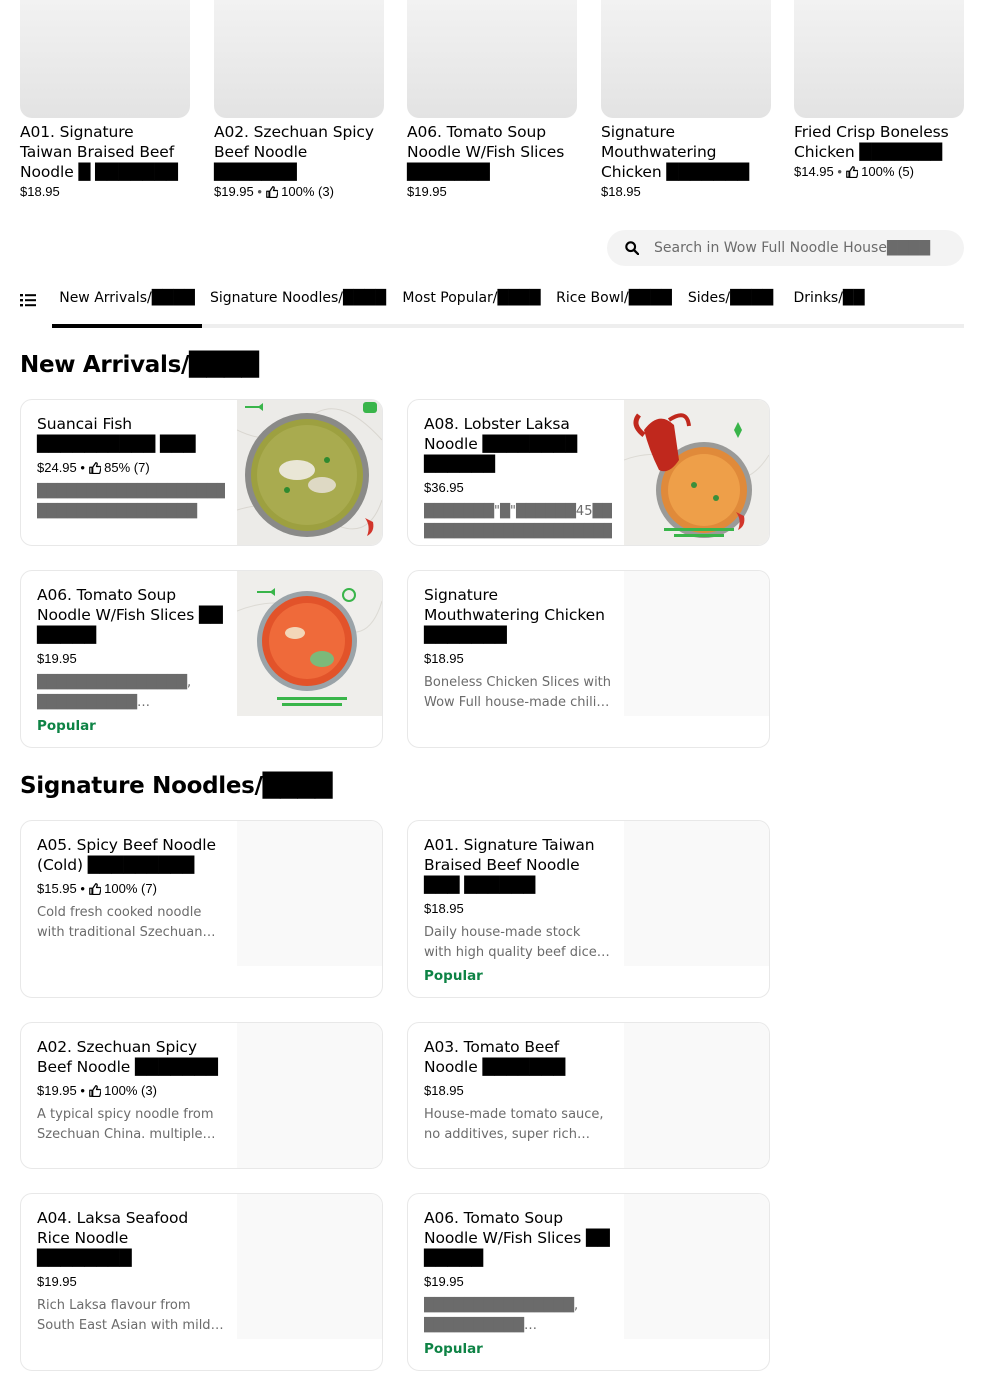 The height and width of the screenshot is (1384, 984). Describe the element at coordinates (444, 487) in the screenshot. I see `menu-item-price: $36.95` at that location.